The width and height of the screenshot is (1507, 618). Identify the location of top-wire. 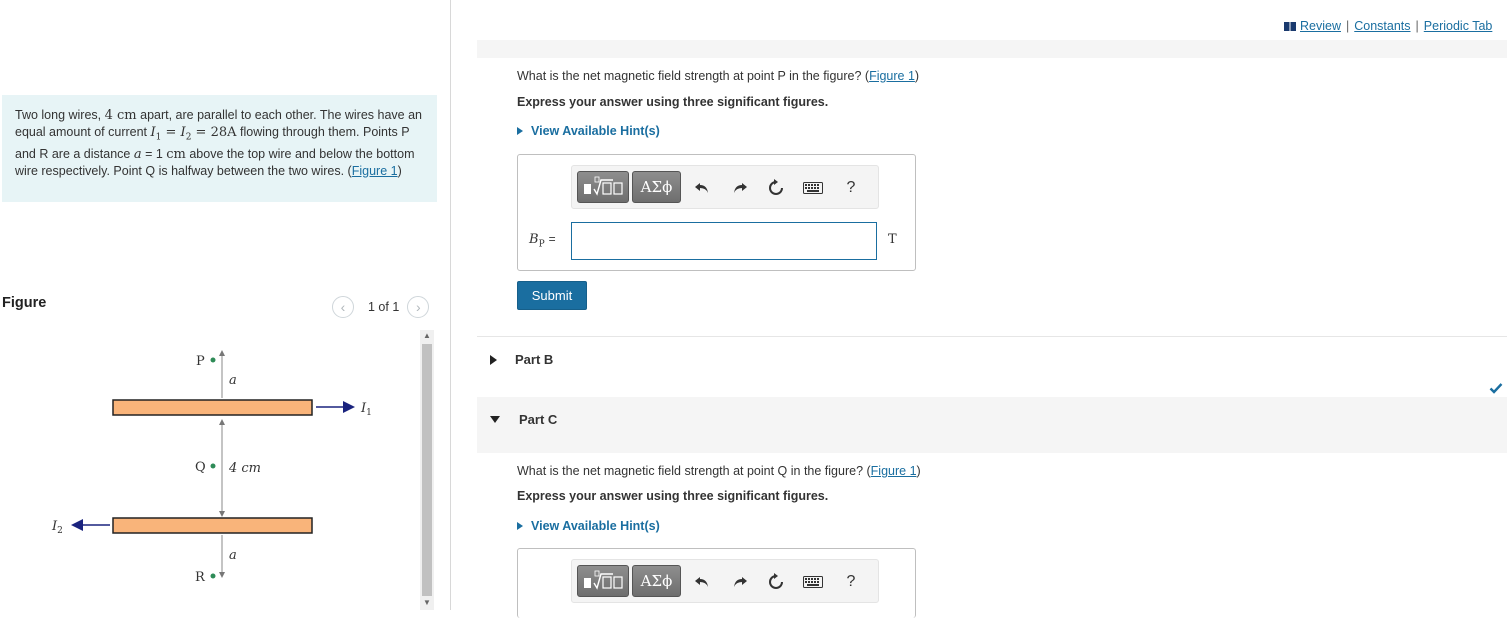
(212, 407).